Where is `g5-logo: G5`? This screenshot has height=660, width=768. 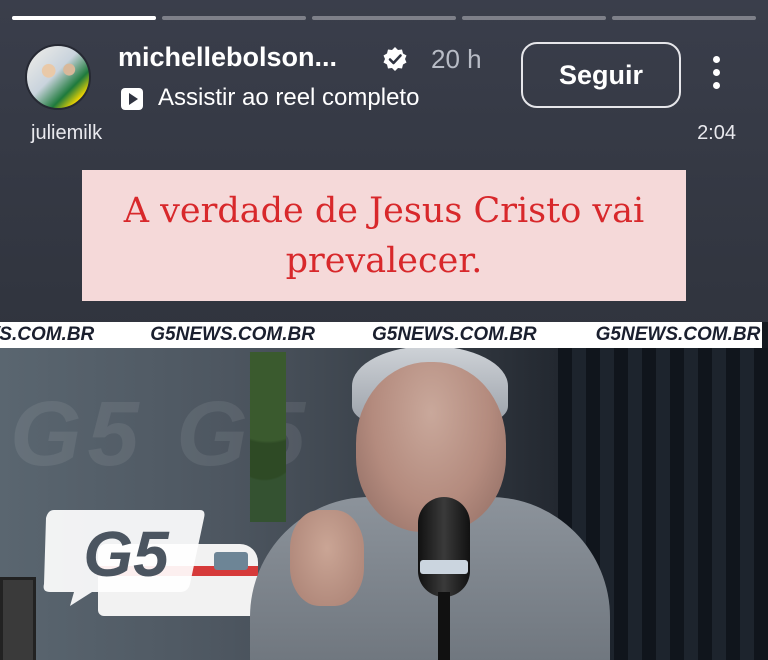 g5-logo: G5 is located at coordinates (124, 558).